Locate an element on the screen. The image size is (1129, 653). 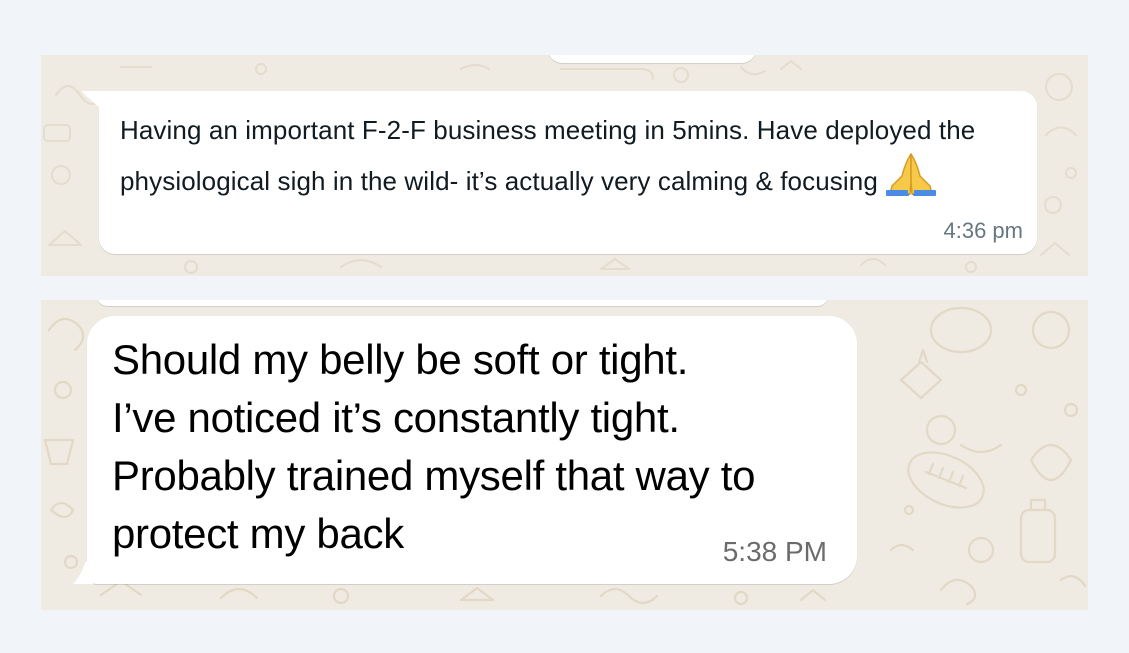
message-line: Should my belly be soft or tight. is located at coordinates (400, 359).